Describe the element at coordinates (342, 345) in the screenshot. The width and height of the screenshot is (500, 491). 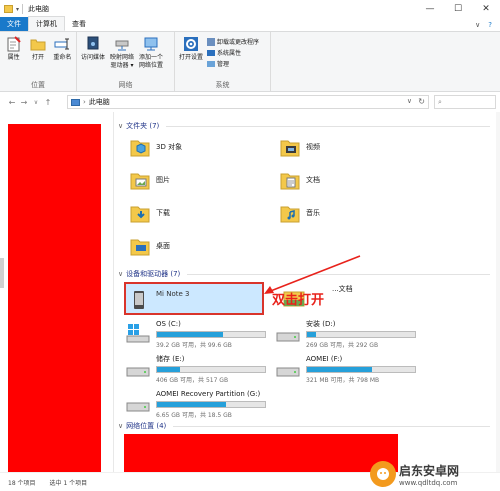
I see `drive-size: 269 GB 可用，共 292 GB` at that location.